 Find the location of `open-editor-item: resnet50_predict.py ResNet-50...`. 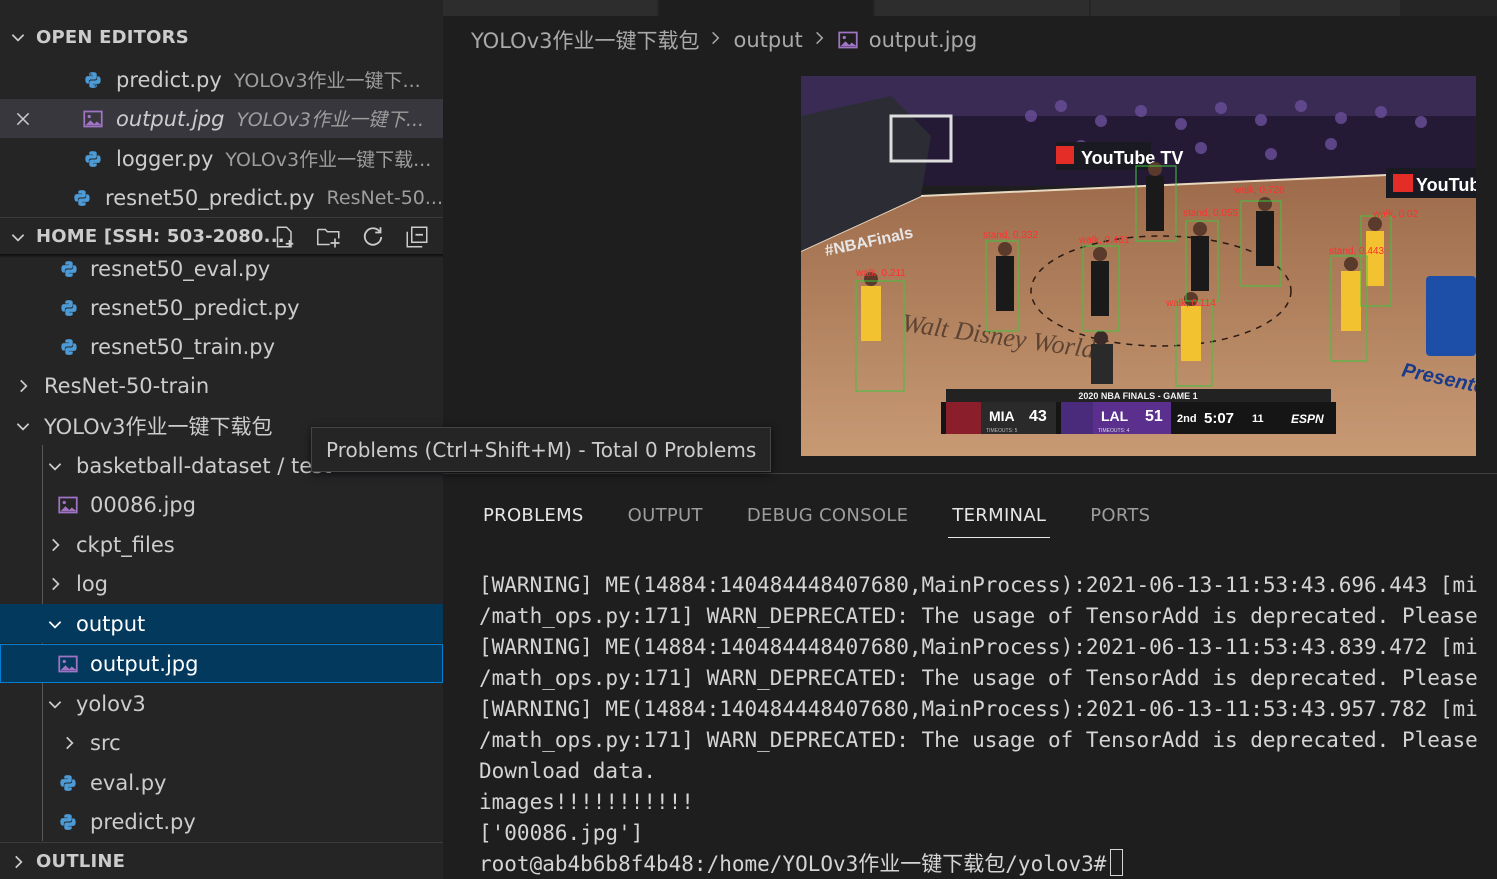

open-editor-item: resnet50_predict.py ResNet-50... is located at coordinates (221, 197).